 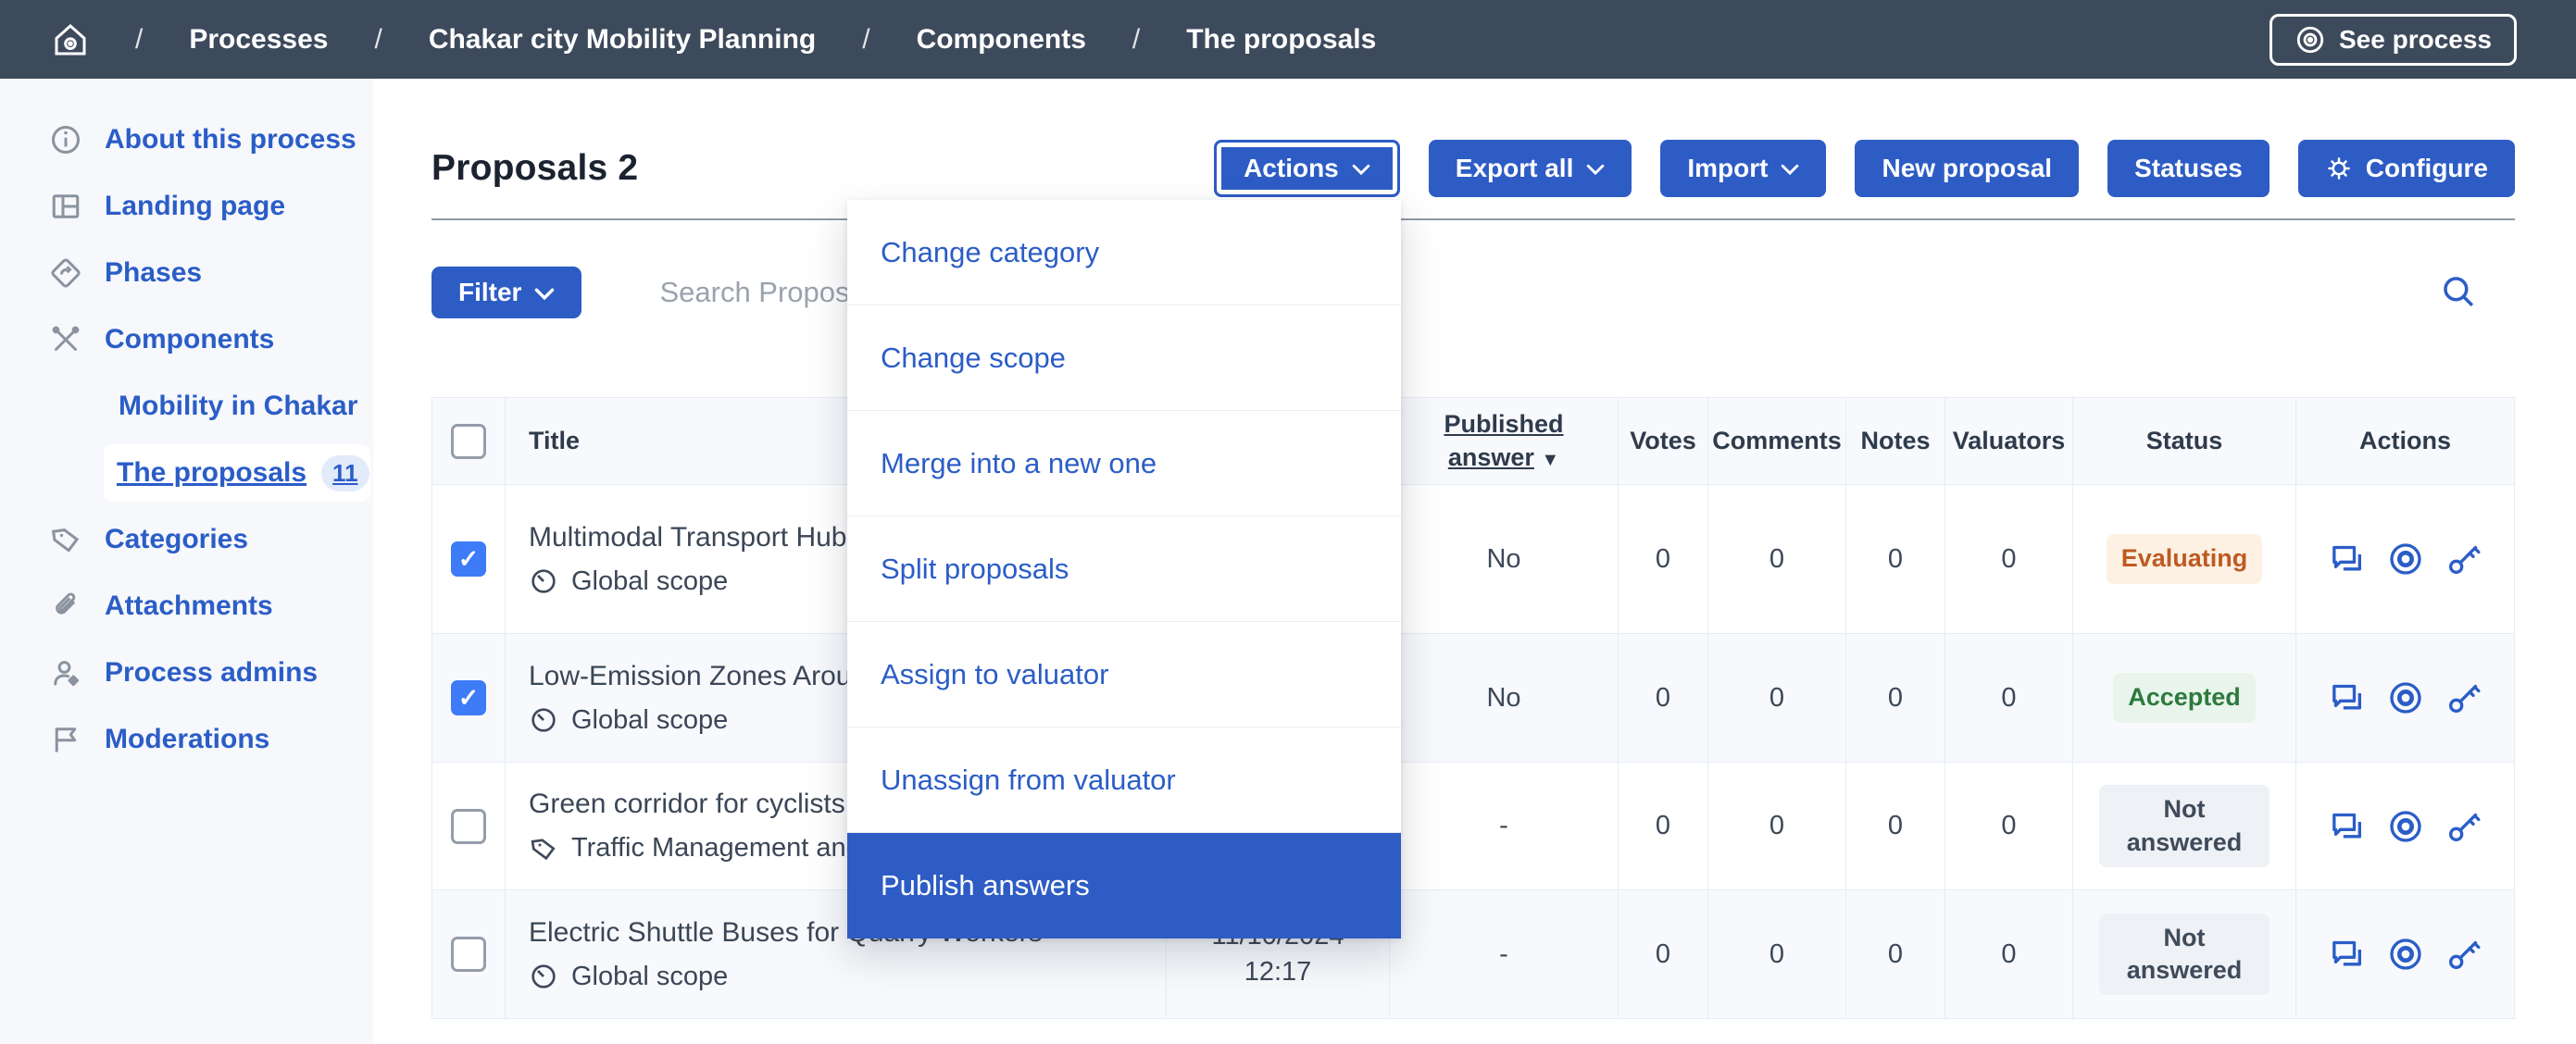 I want to click on column-valuators: Valuators, so click(x=2009, y=441).